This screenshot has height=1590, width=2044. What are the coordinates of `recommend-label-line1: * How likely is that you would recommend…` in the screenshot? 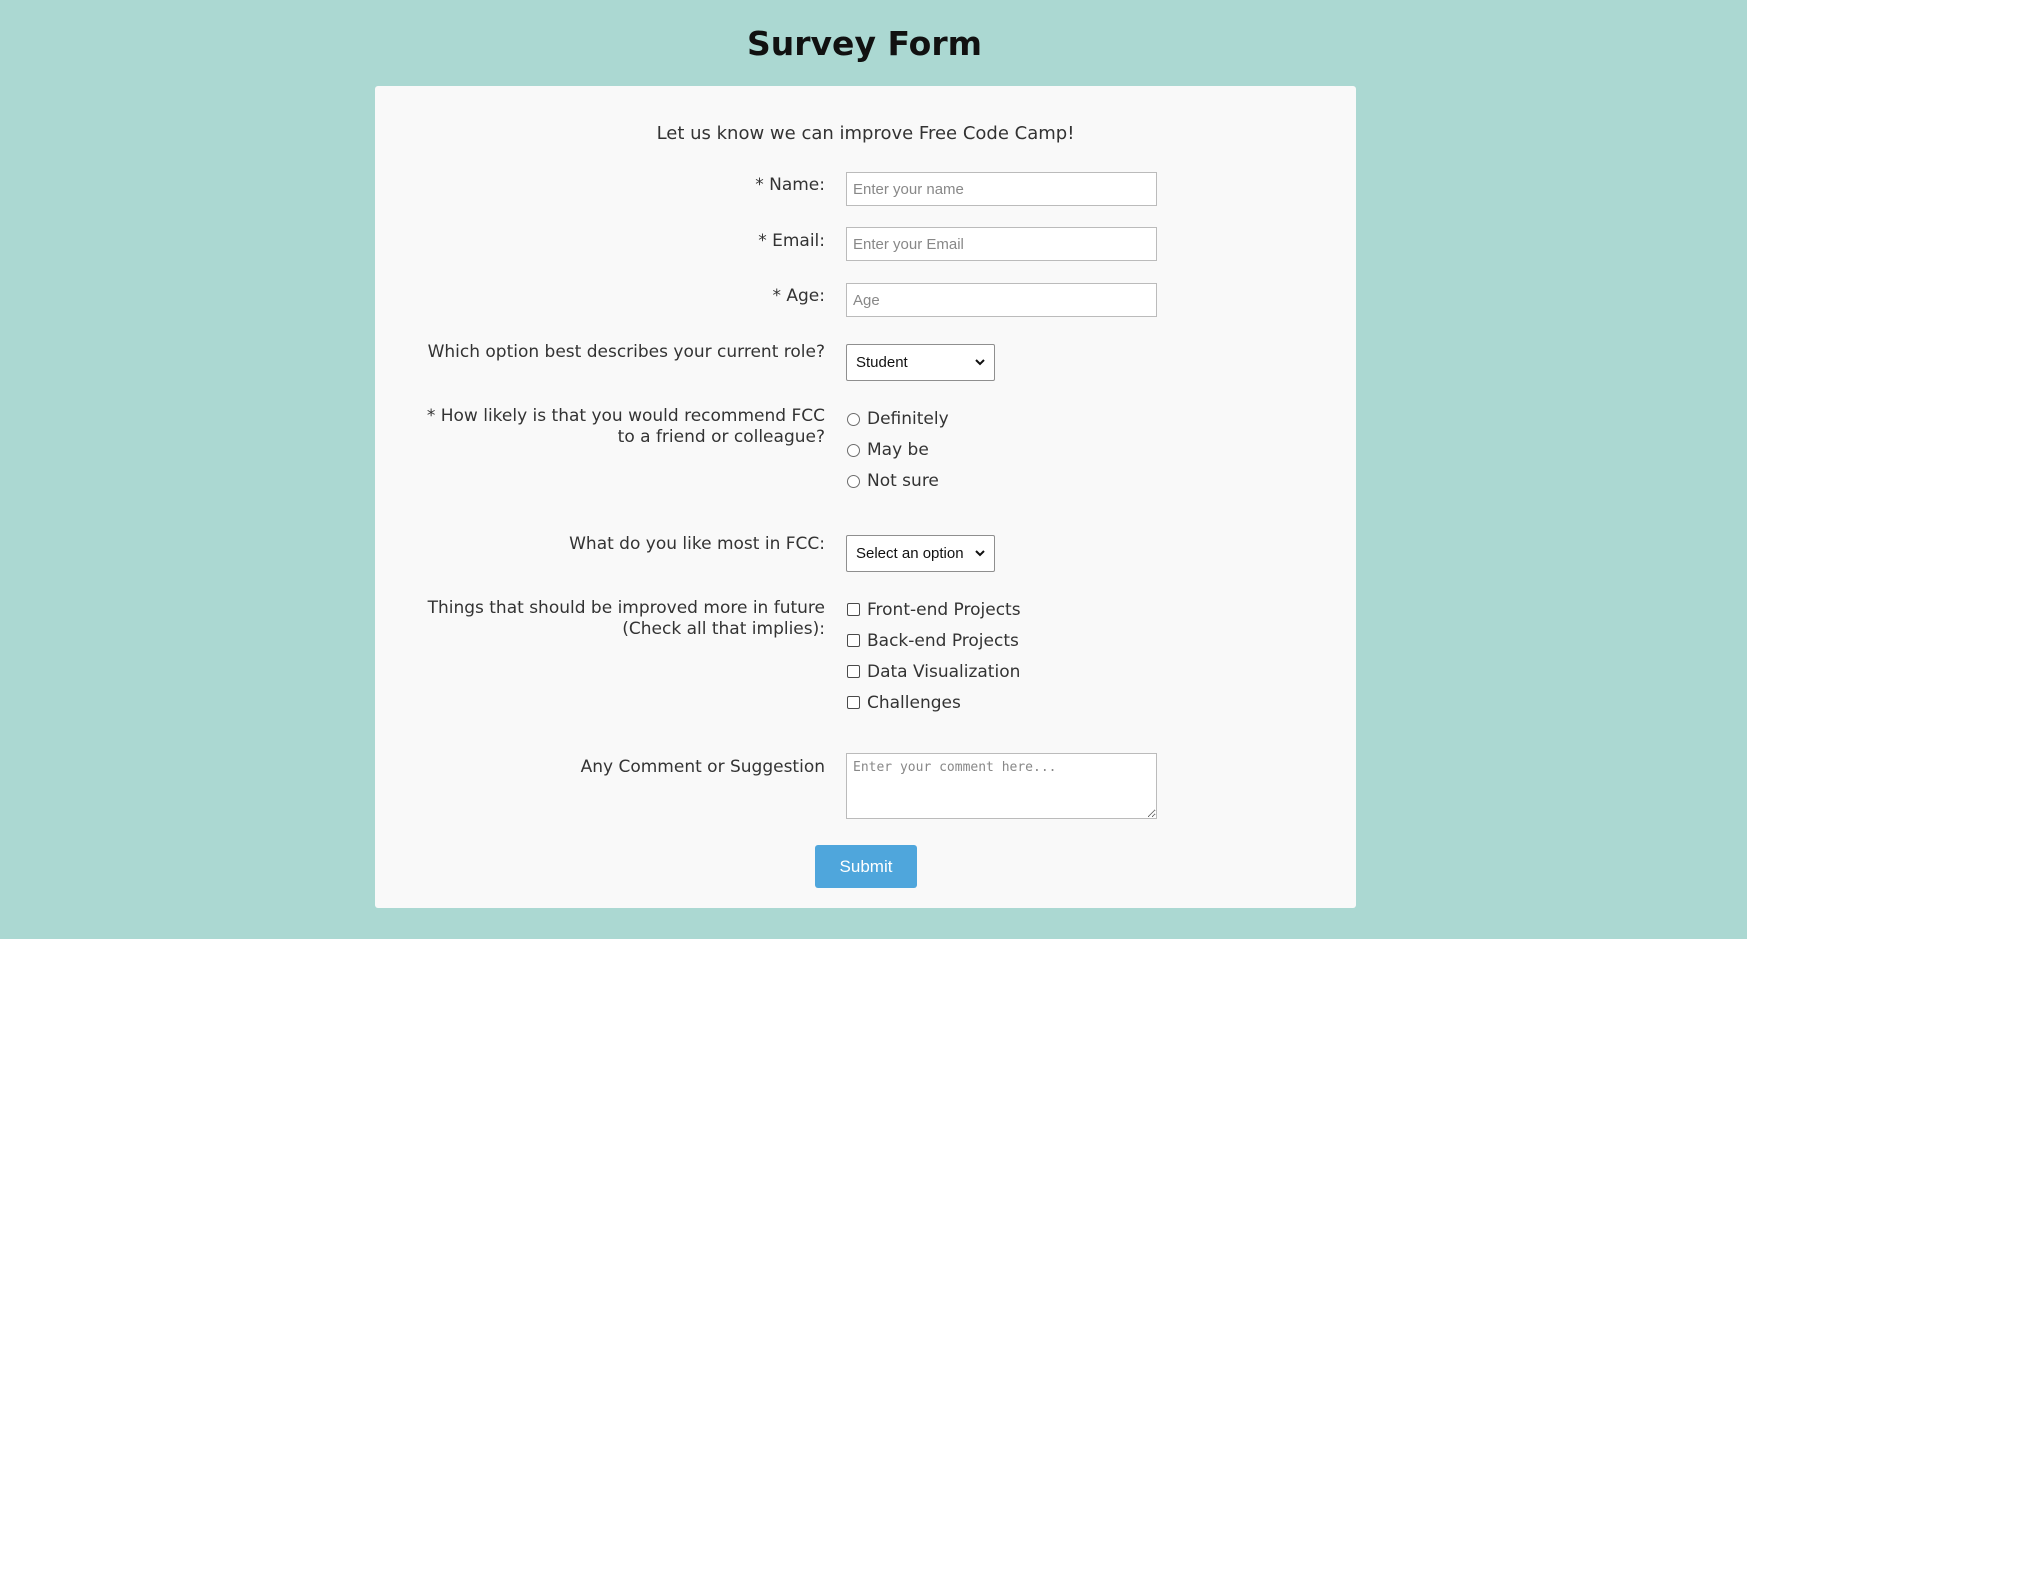 It's located at (625, 416).